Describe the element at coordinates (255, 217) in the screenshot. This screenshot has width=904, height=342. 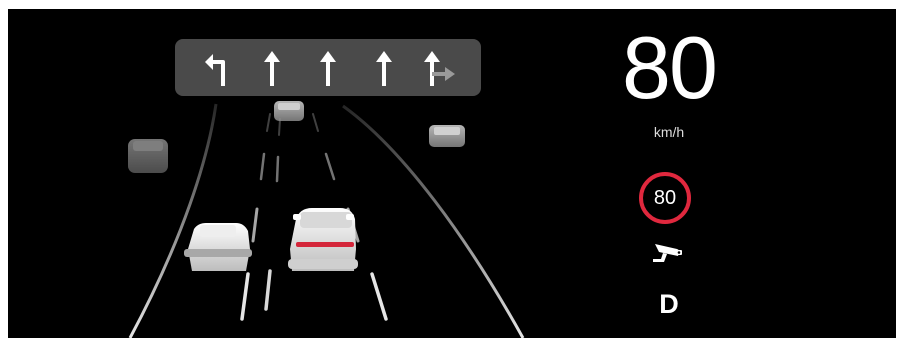
I see `lane-divider-left` at that location.